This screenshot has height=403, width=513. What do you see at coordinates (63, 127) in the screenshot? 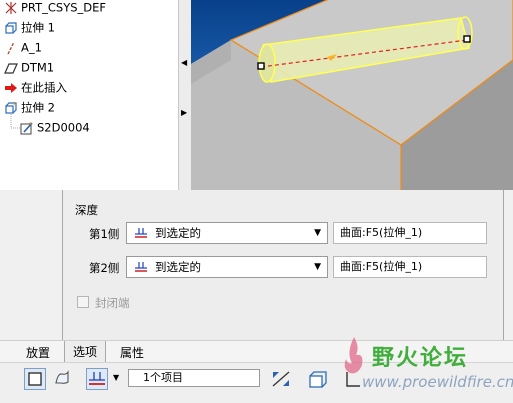
I see `tree-item-label: S2D0004` at bounding box center [63, 127].